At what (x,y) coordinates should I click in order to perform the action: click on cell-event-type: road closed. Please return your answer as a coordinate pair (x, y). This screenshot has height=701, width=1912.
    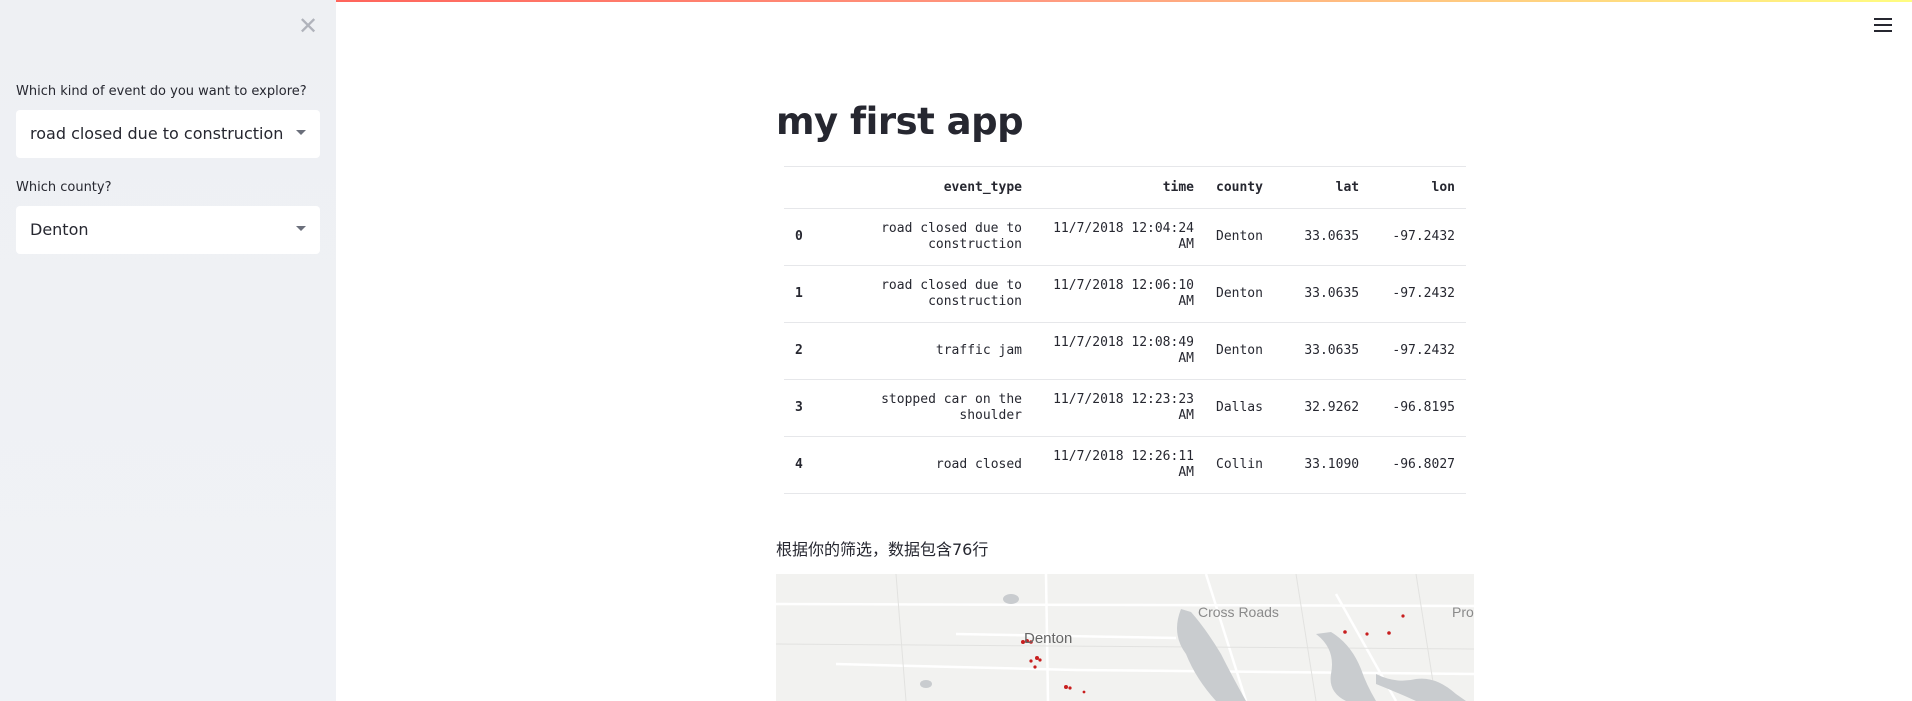
    Looking at the image, I should click on (929, 465).